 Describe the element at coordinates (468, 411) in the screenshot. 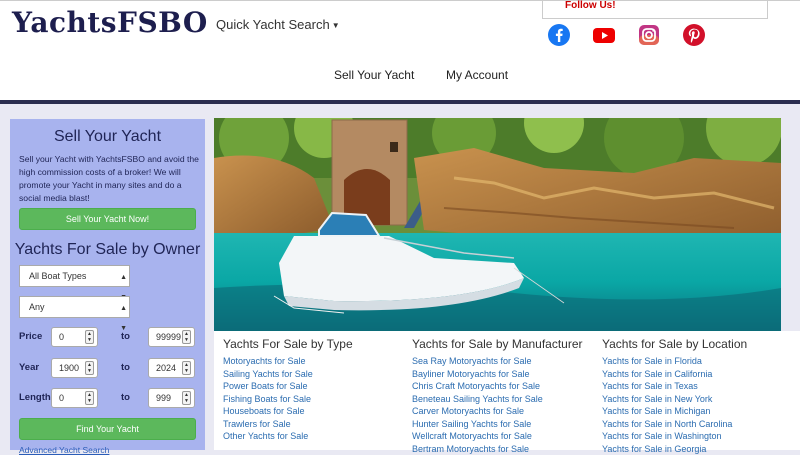

I see `column-link: Carver Motoryachts for Sale` at that location.